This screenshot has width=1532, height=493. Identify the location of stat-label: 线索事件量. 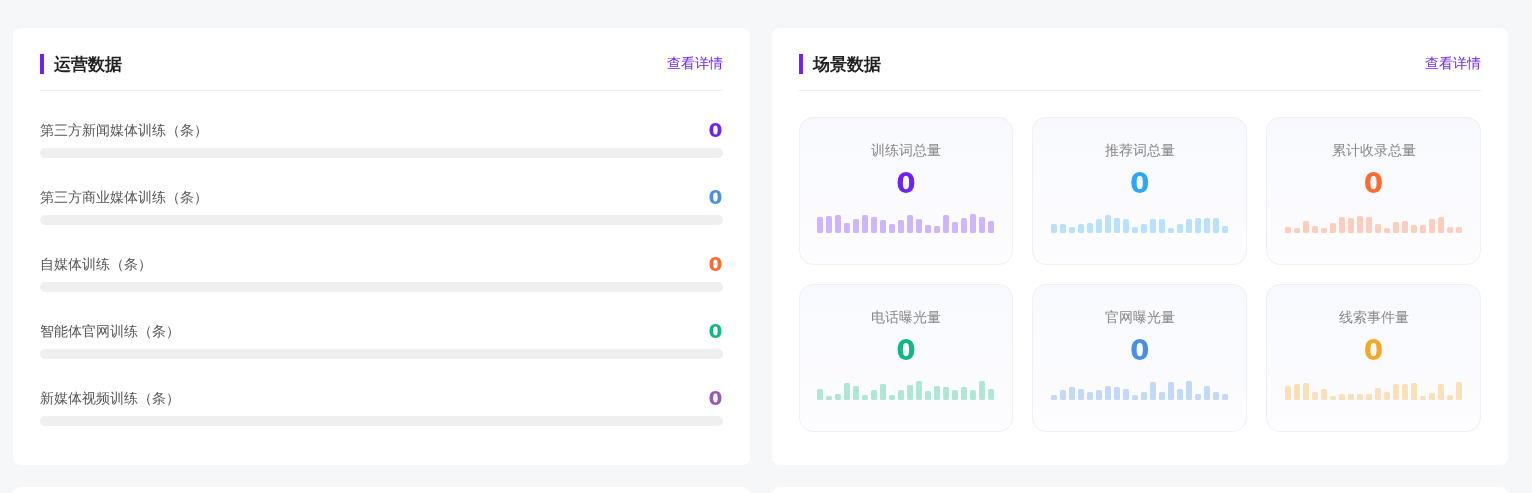
(1373, 317).